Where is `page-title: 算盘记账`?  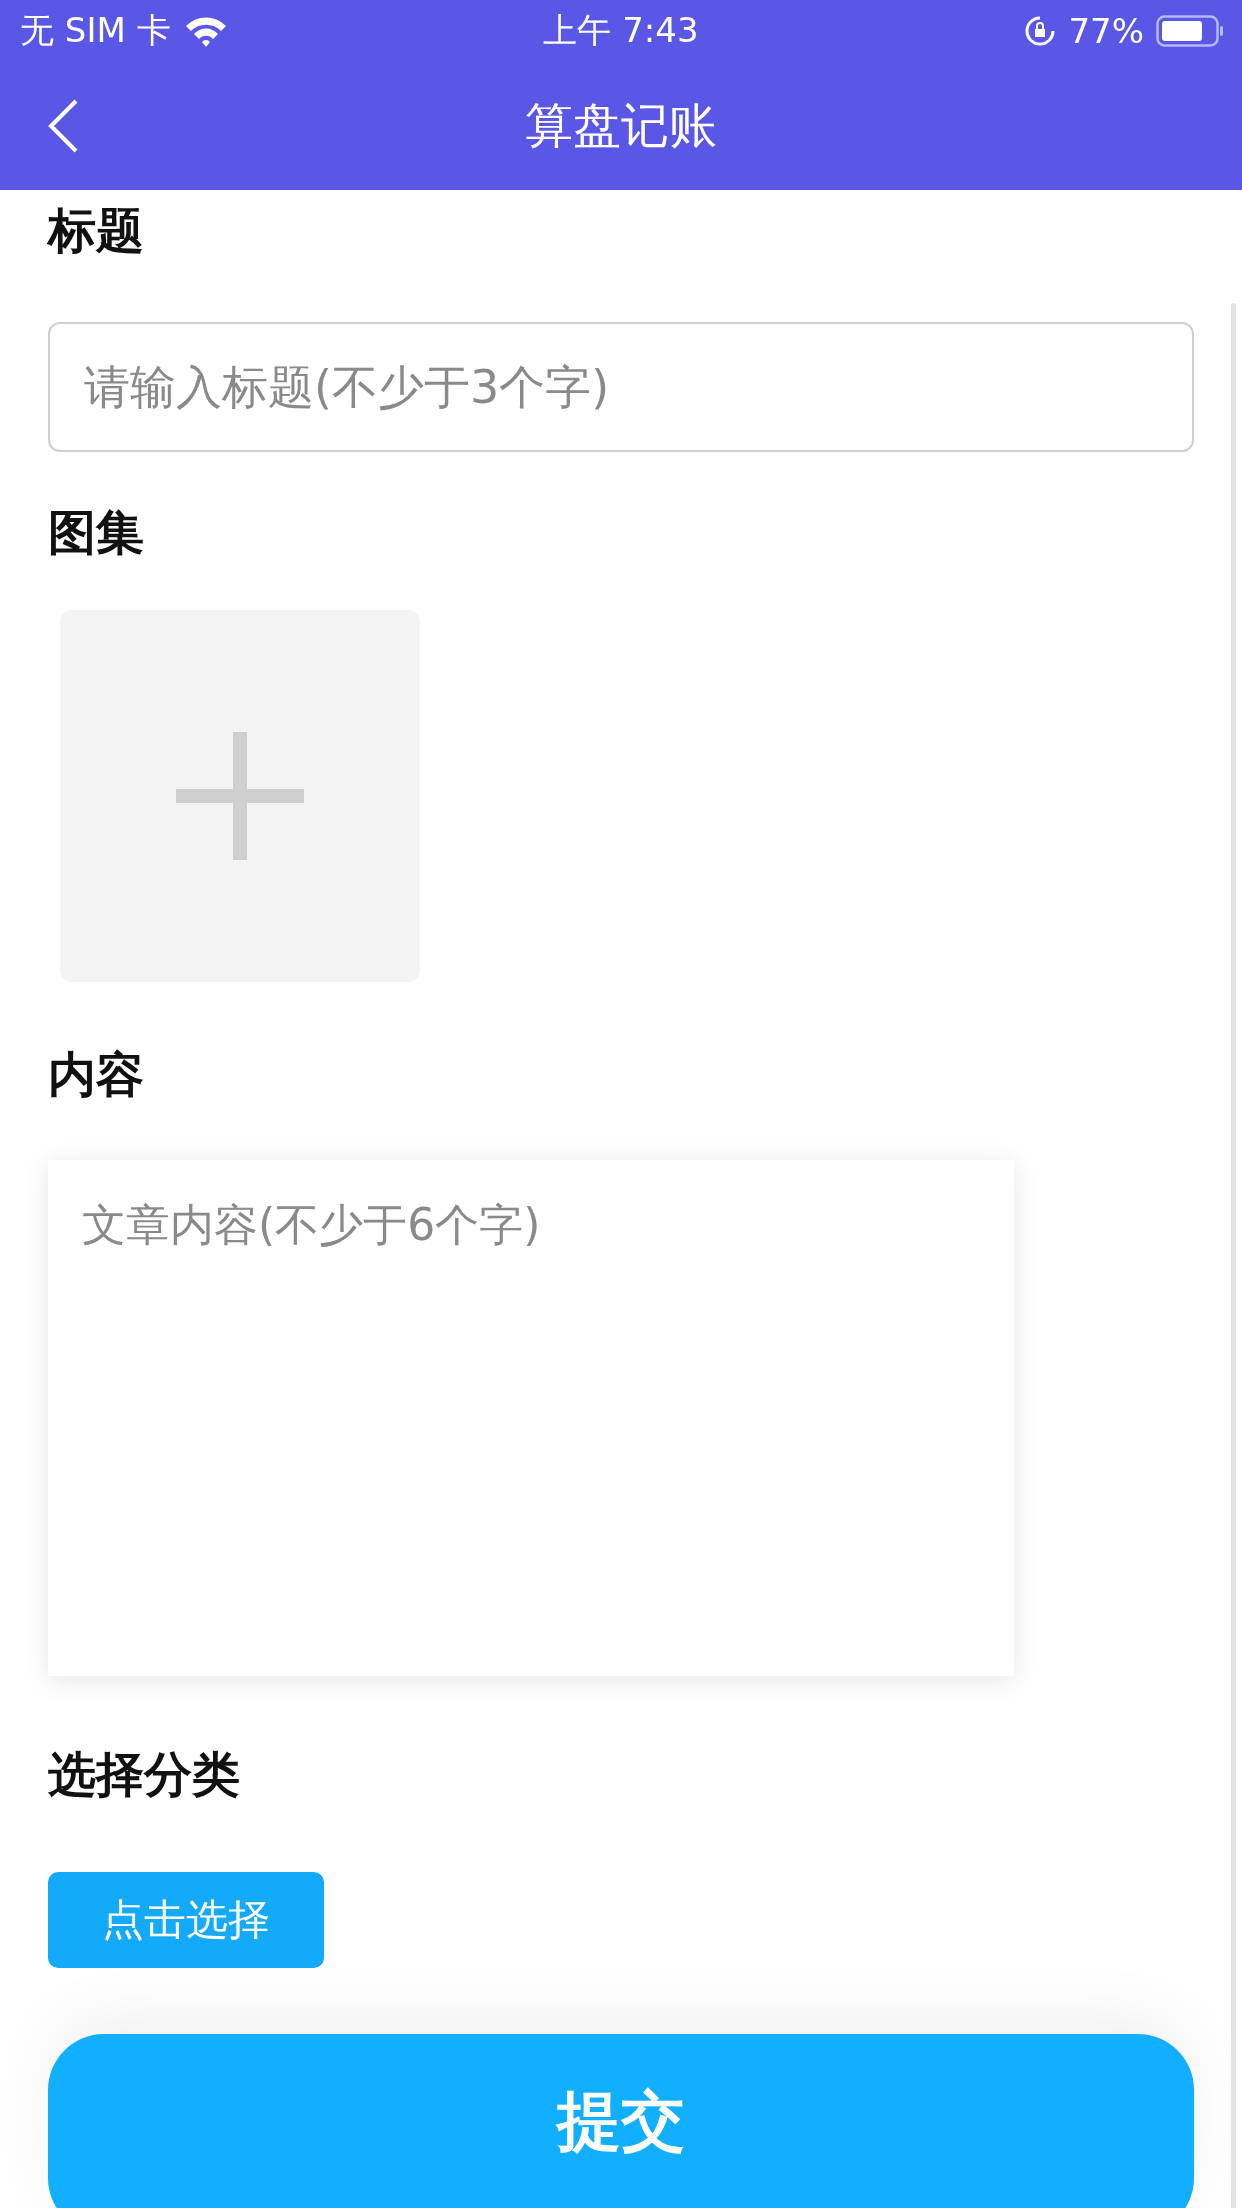 page-title: 算盘记账 is located at coordinates (621, 125).